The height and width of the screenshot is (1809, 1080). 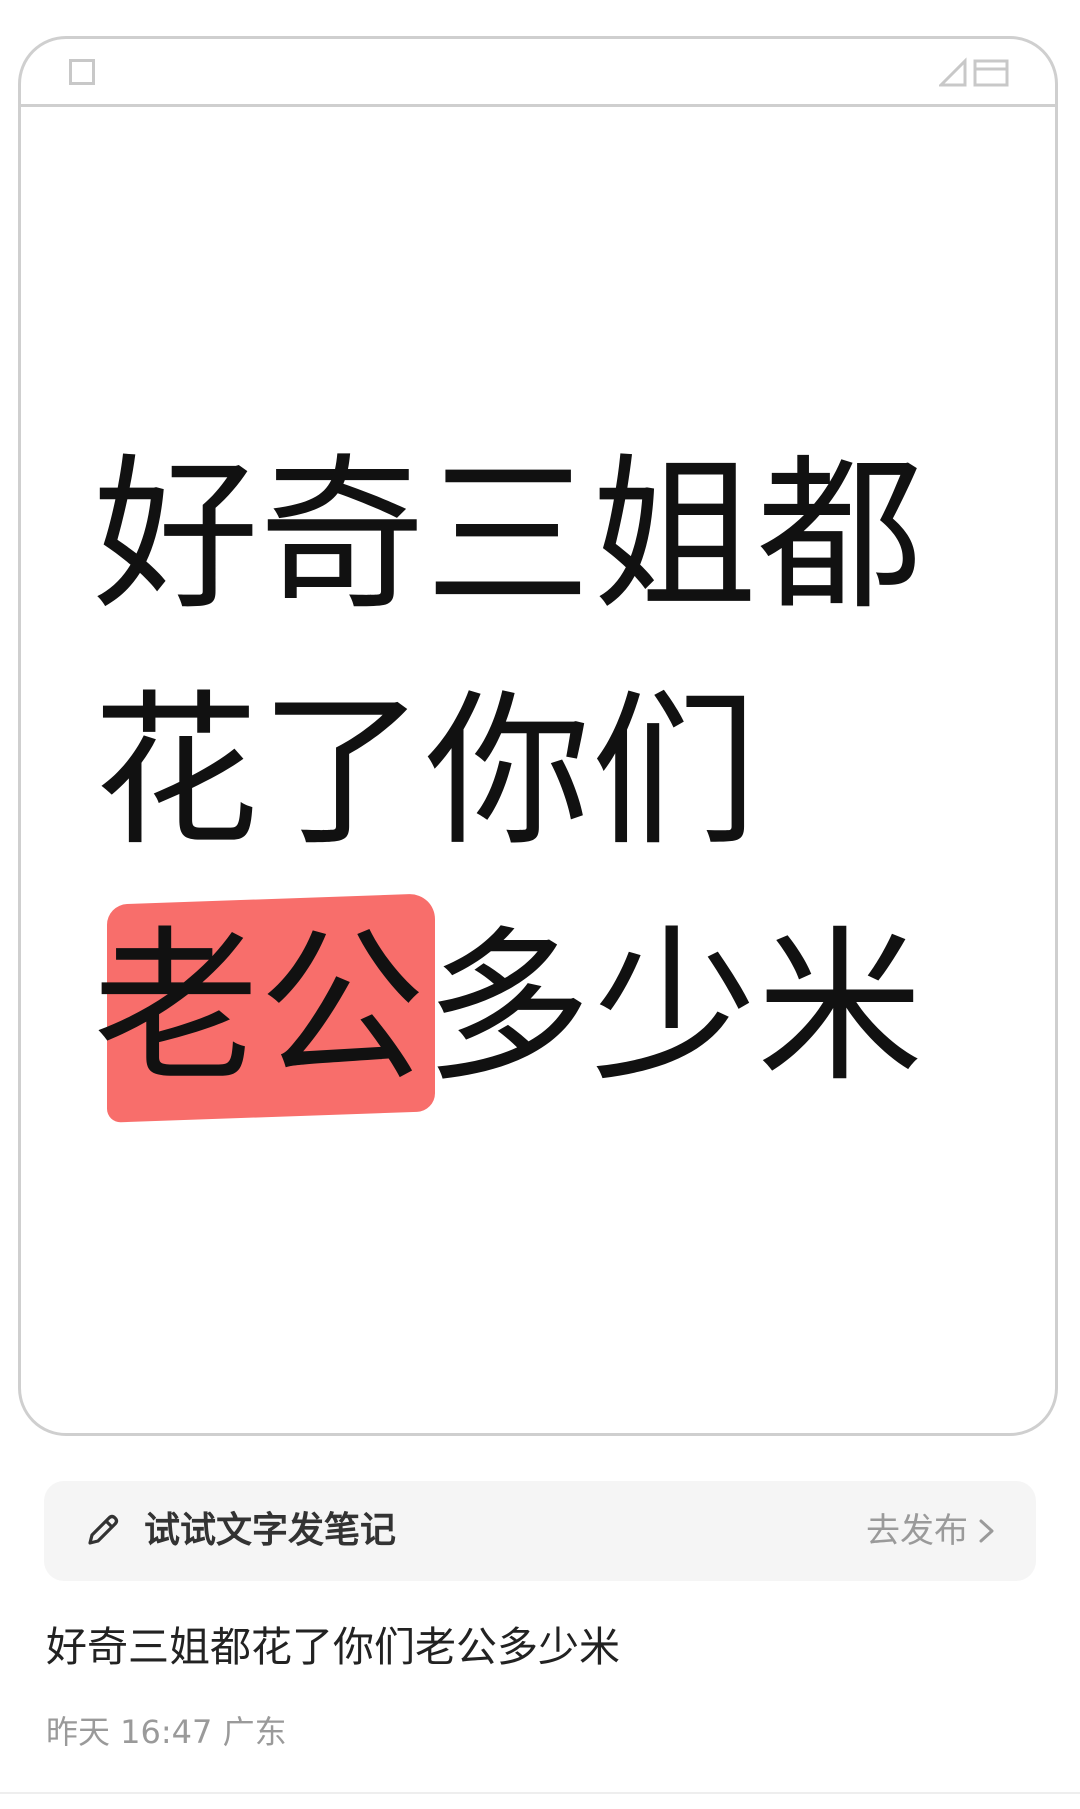 What do you see at coordinates (259, 1009) in the screenshot?
I see `highlighted-word: 老公` at bounding box center [259, 1009].